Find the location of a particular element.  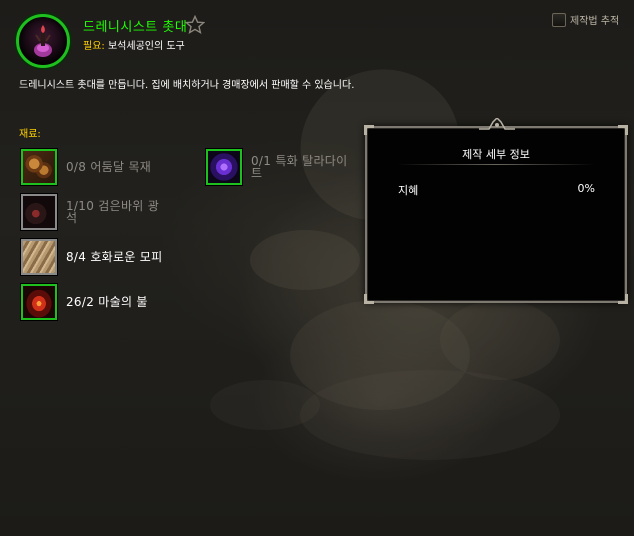

talador-gem-icon is located at coordinates (224, 167).